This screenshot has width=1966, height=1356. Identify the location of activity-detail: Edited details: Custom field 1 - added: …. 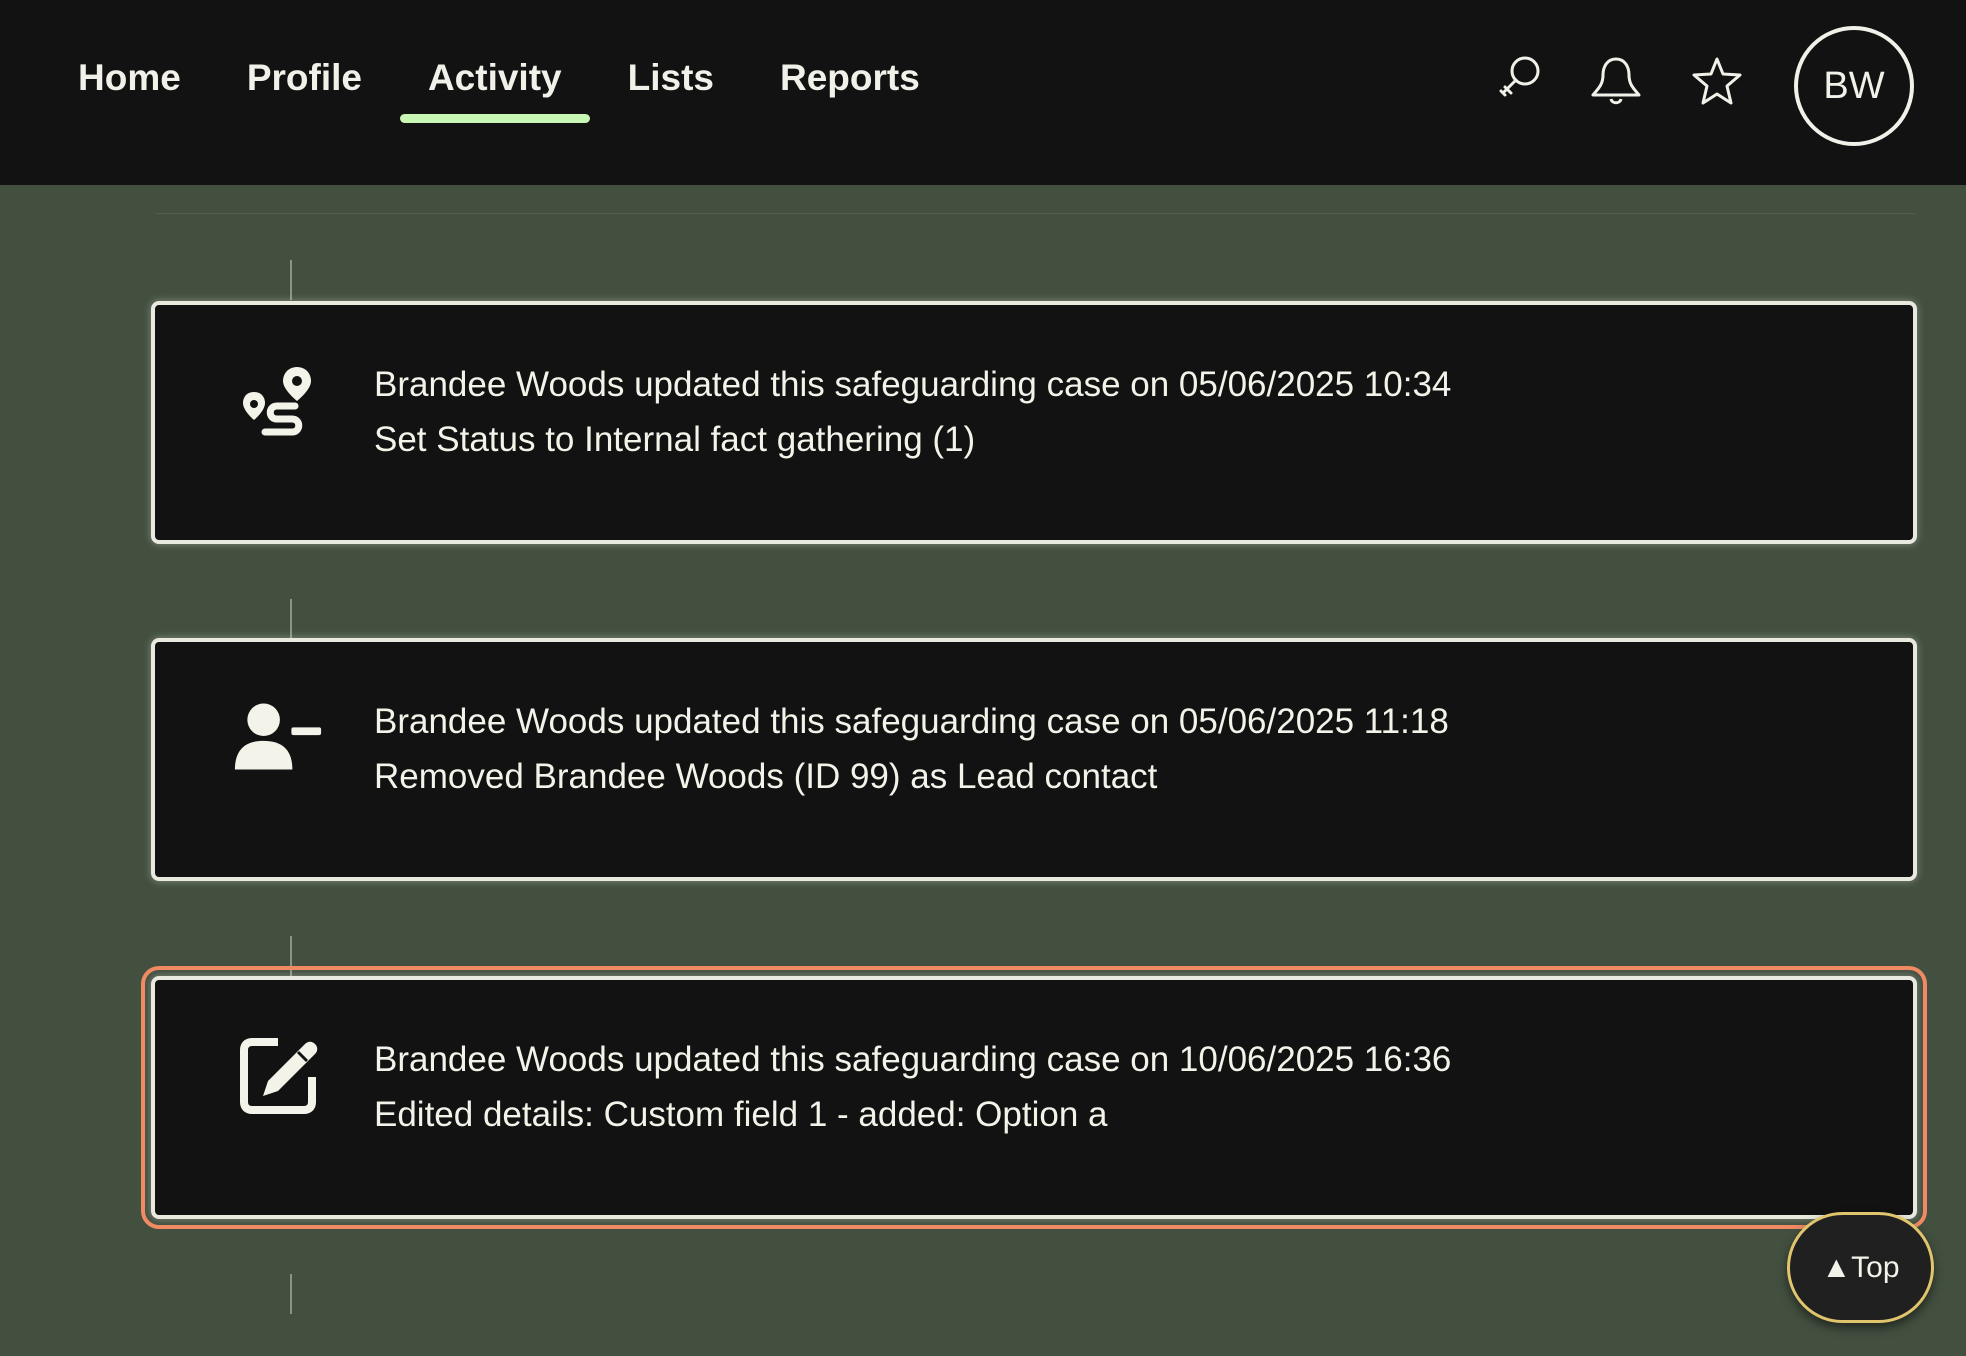
(741, 1114).